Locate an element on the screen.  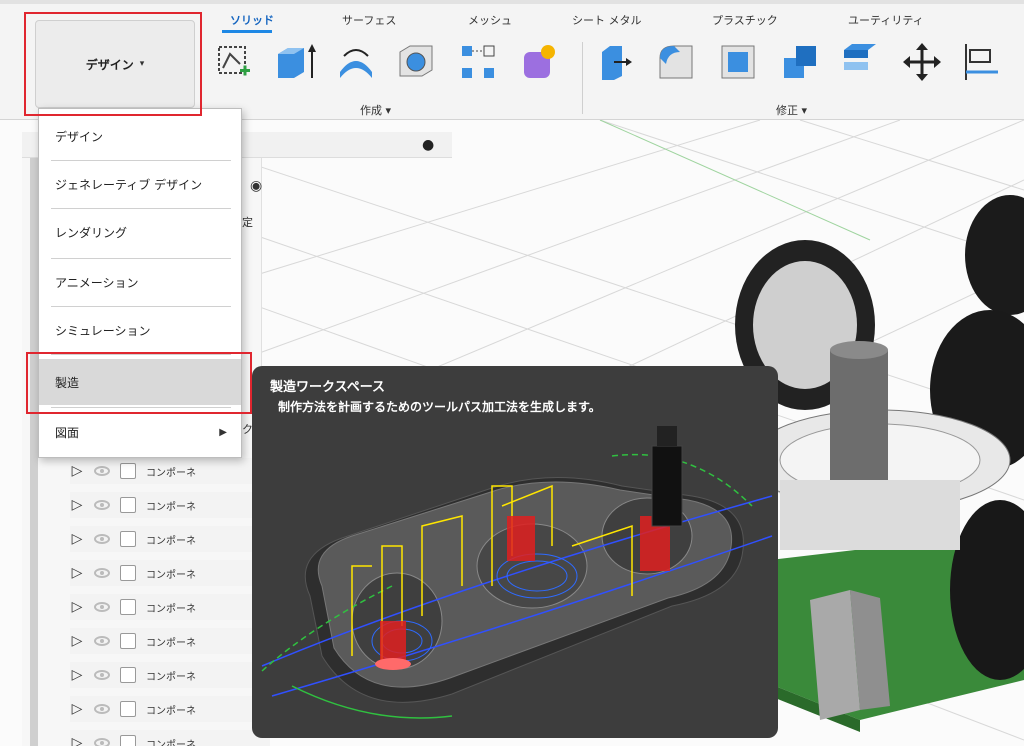
modify-group-label: 修正 ▾ is located at coordinates (791, 110).